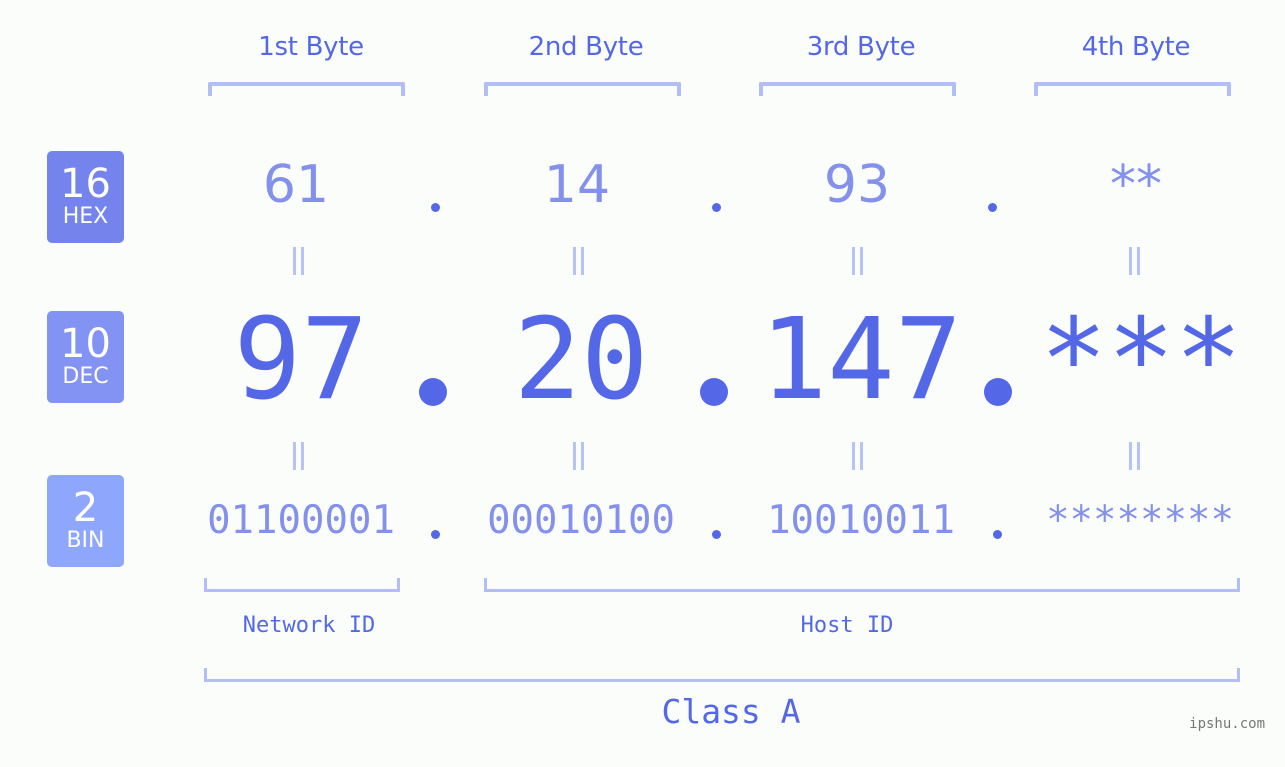 The width and height of the screenshot is (1285, 767). Describe the element at coordinates (85, 216) in the screenshot. I see `hex-base-label: HEX` at that location.